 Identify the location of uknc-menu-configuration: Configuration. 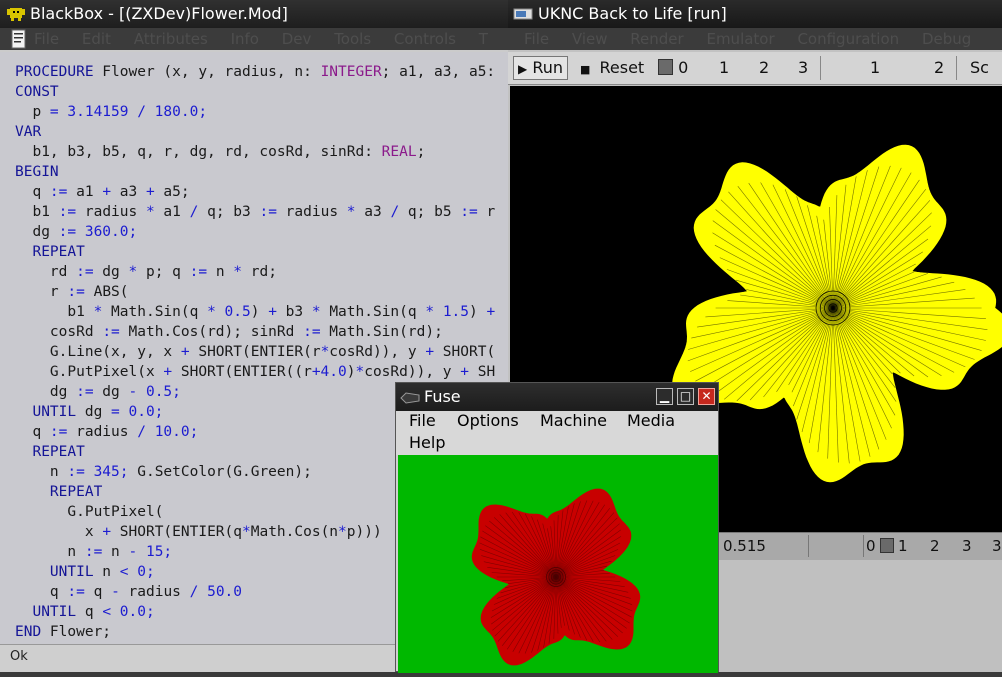
(848, 39).